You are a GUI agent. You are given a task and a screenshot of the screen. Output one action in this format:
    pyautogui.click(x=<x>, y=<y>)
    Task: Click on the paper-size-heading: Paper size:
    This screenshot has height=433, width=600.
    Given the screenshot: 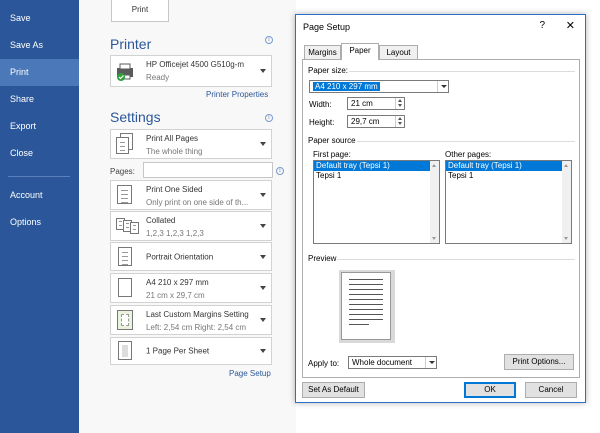 What is the action you would take?
    pyautogui.click(x=328, y=70)
    